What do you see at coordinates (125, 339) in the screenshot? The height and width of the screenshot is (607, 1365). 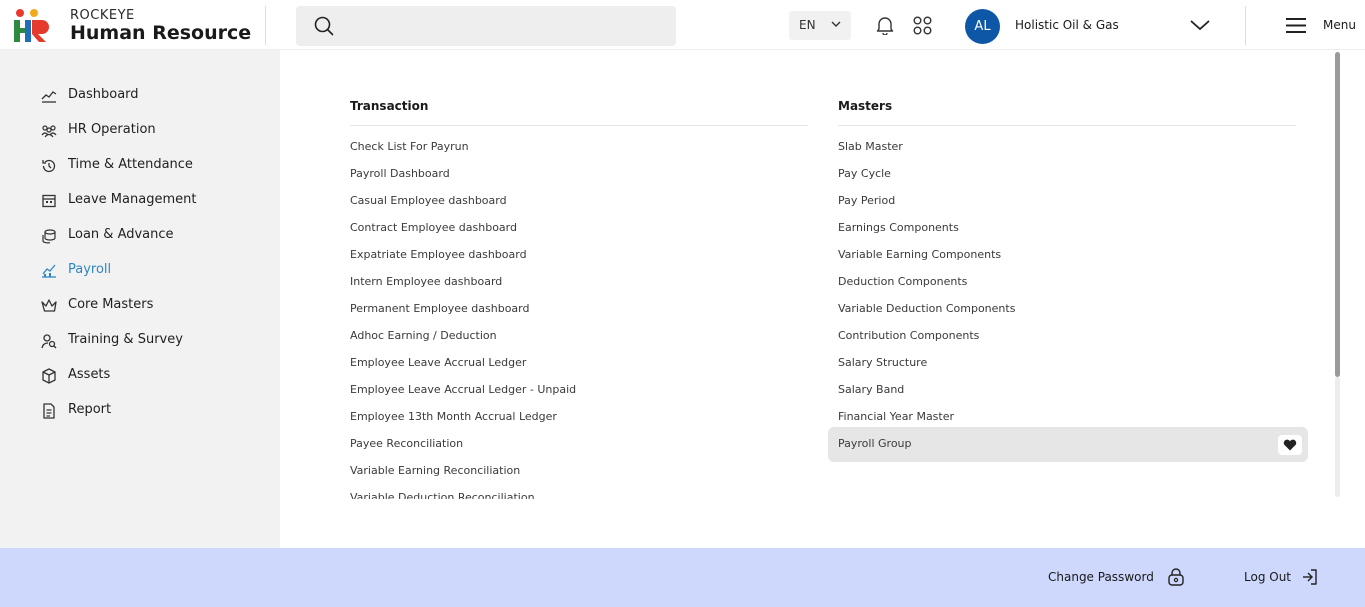 I see `sidebar-item-label: Training & Survey` at bounding box center [125, 339].